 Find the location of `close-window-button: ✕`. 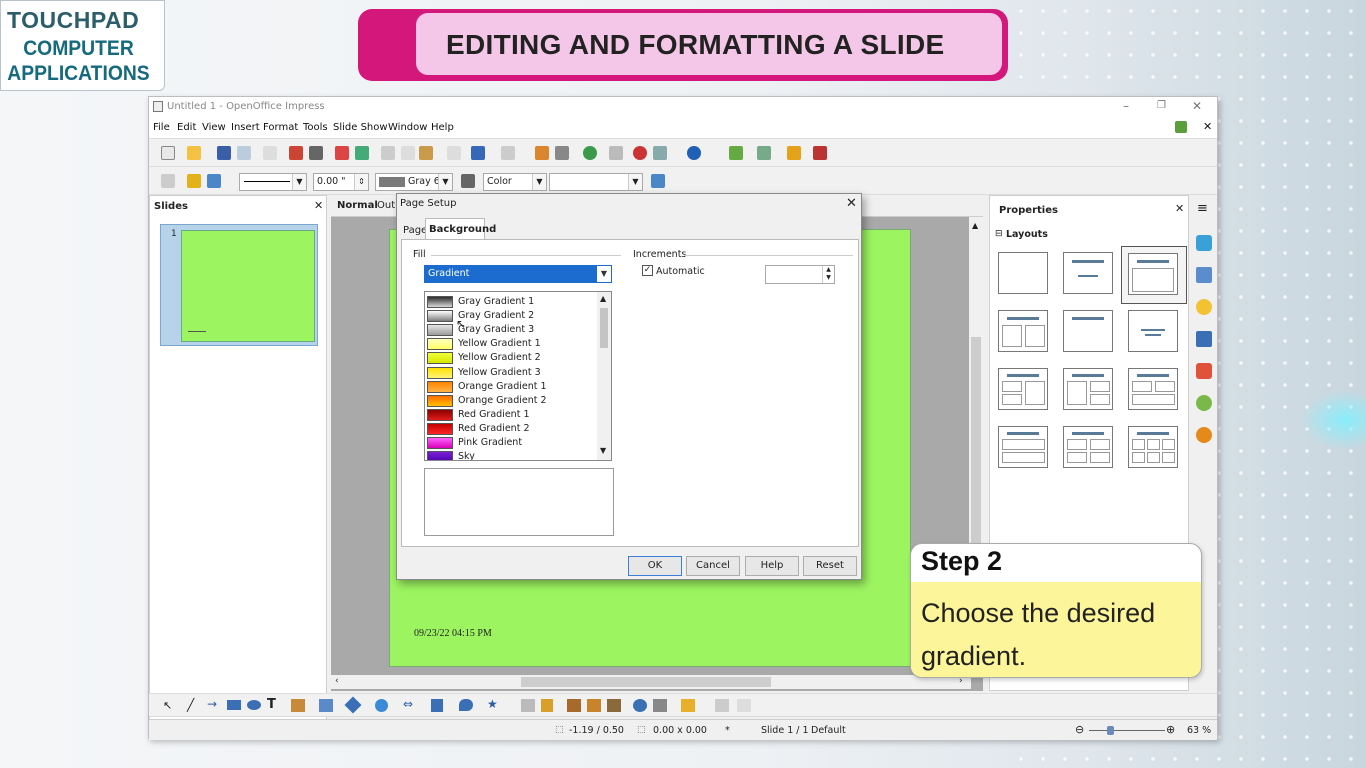

close-window-button: ✕ is located at coordinates (1197, 106).